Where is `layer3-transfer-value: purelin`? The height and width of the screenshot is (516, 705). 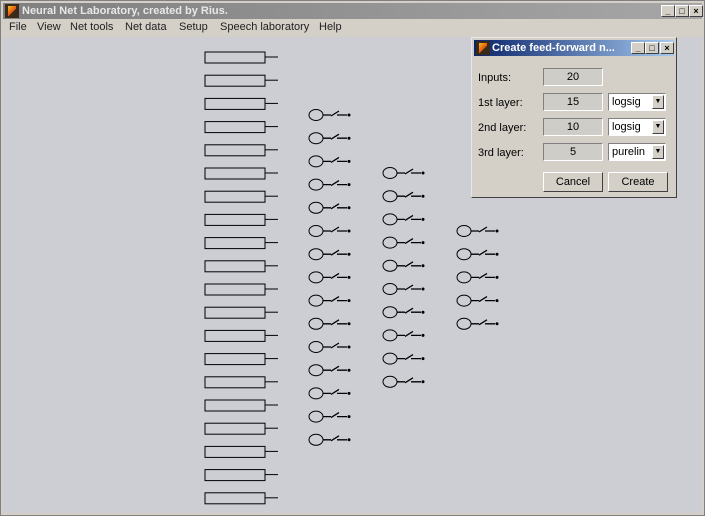
layer3-transfer-value: purelin is located at coordinates (629, 152).